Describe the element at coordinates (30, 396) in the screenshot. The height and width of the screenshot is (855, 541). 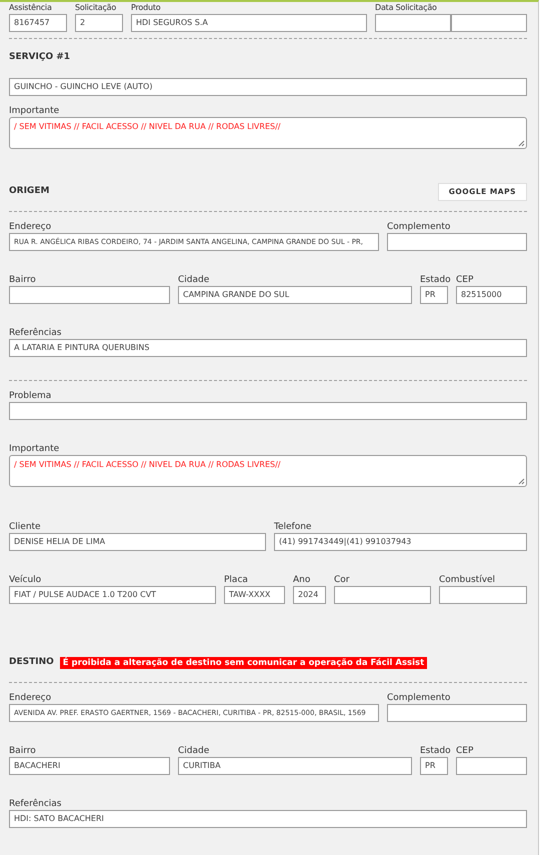
I see `field-label: Problema` at that location.